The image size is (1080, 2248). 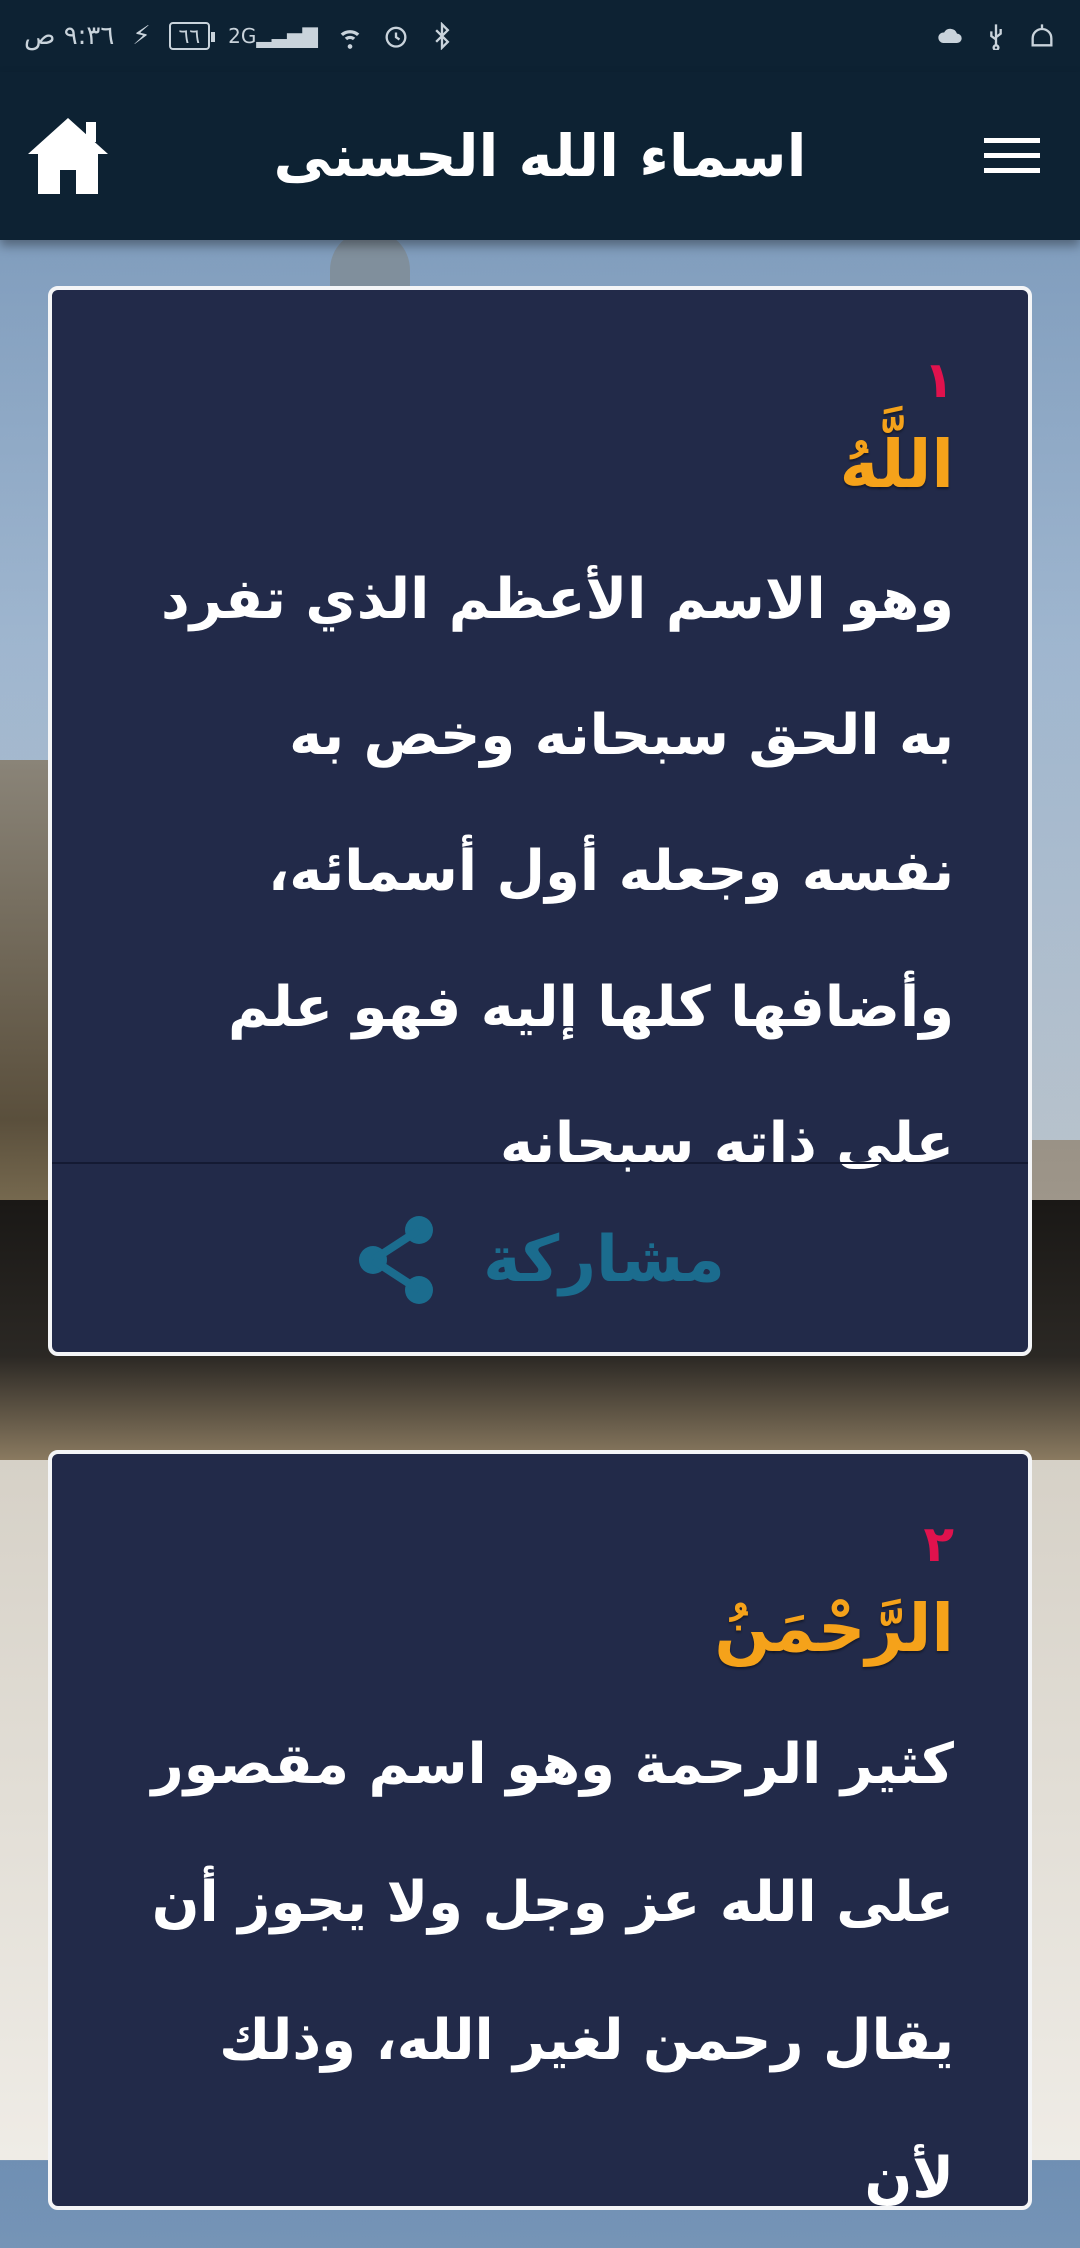 What do you see at coordinates (1042, 35) in the screenshot?
I see `mosque-icon` at bounding box center [1042, 35].